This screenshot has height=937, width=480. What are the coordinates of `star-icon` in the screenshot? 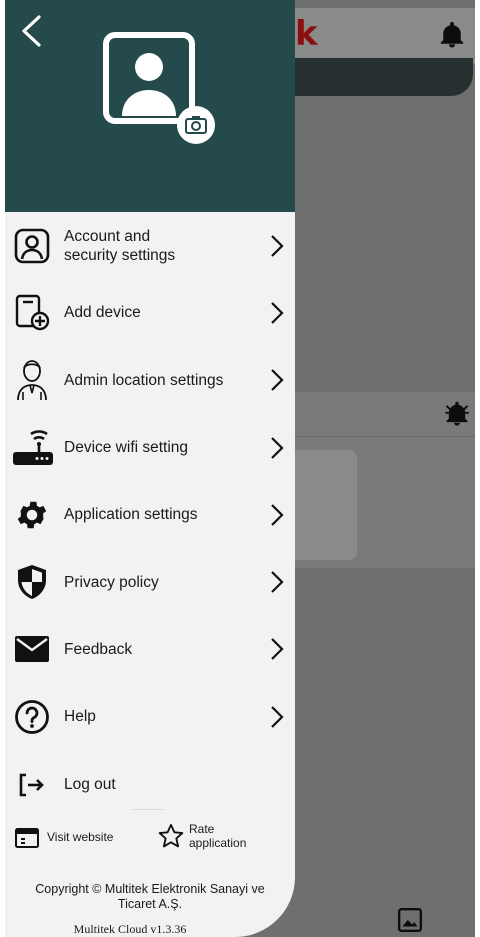 It's located at (171, 835).